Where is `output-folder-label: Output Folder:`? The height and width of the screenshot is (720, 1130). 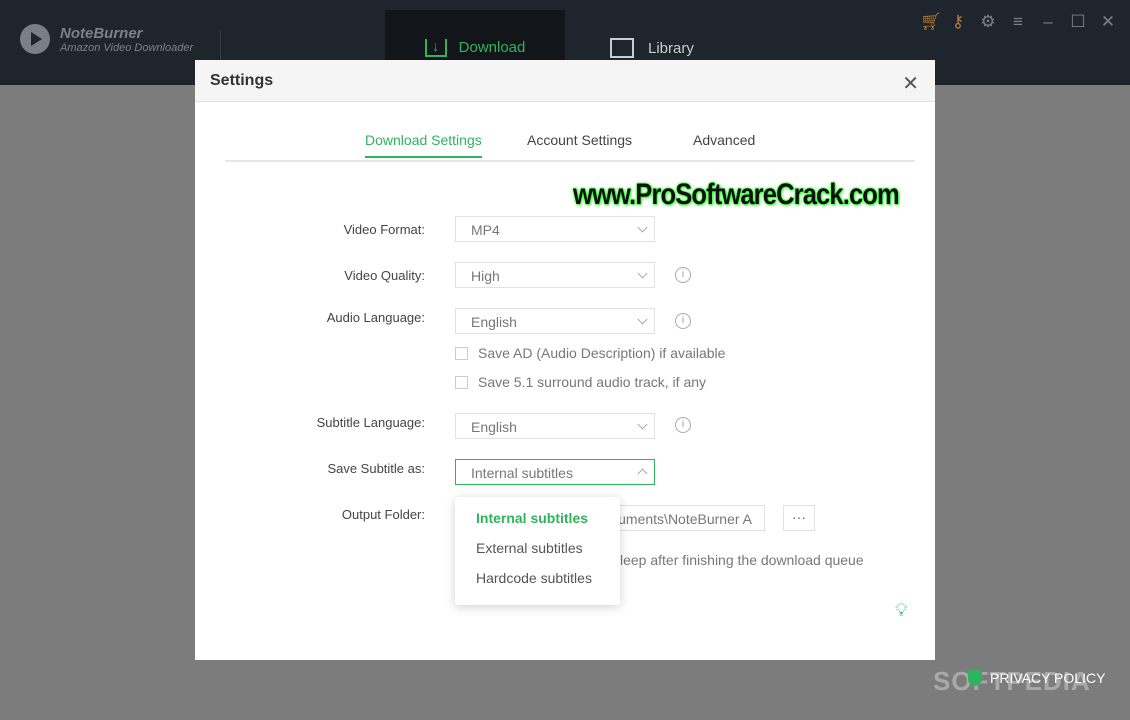
output-folder-label: Output Folder: is located at coordinates (383, 514).